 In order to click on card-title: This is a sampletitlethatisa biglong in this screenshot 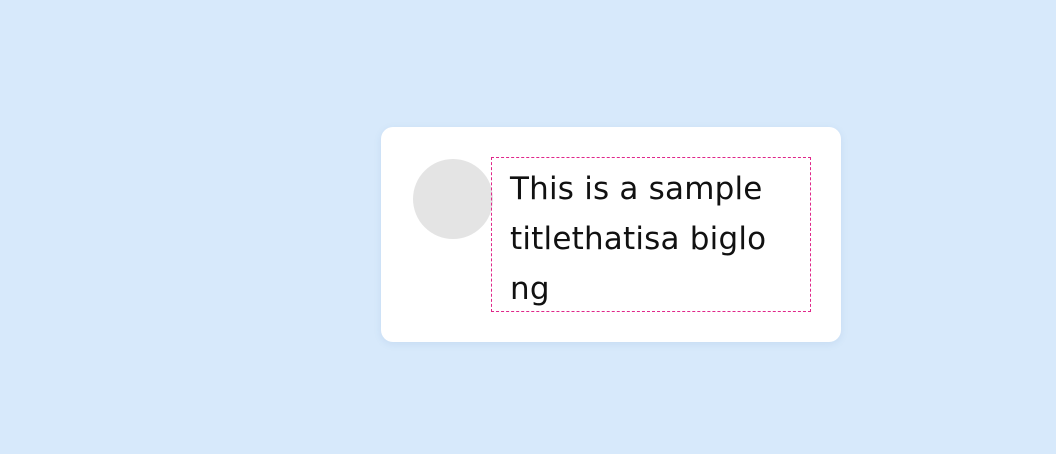, I will do `click(638, 239)`.